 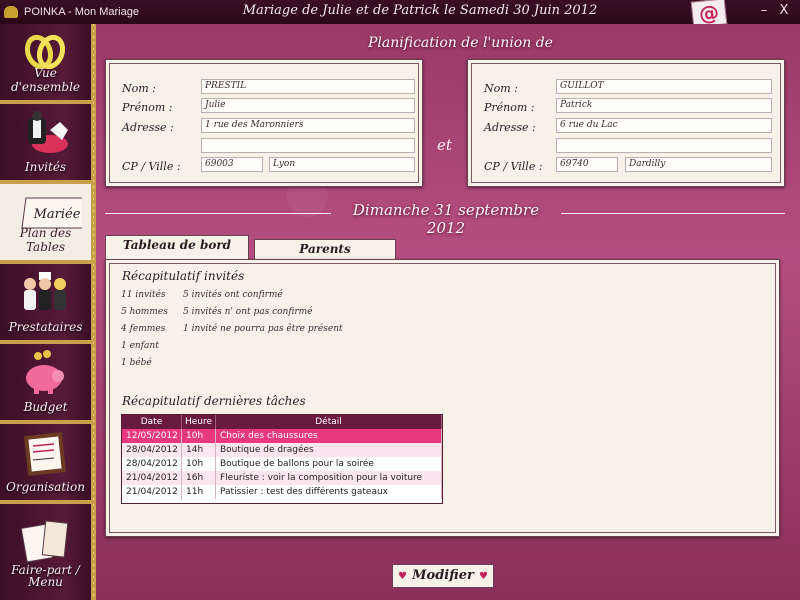 I want to click on guest-count-children: 1 enfant, so click(x=140, y=346).